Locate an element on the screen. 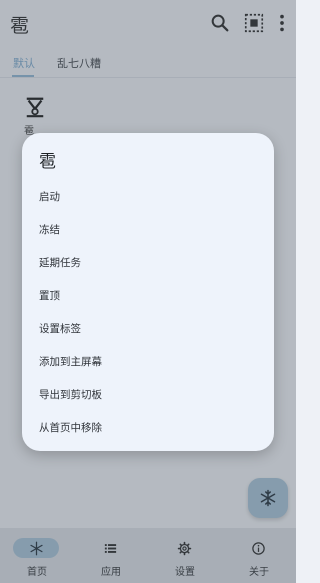  menu-item-pin-top: 置顶 is located at coordinates (148, 295).